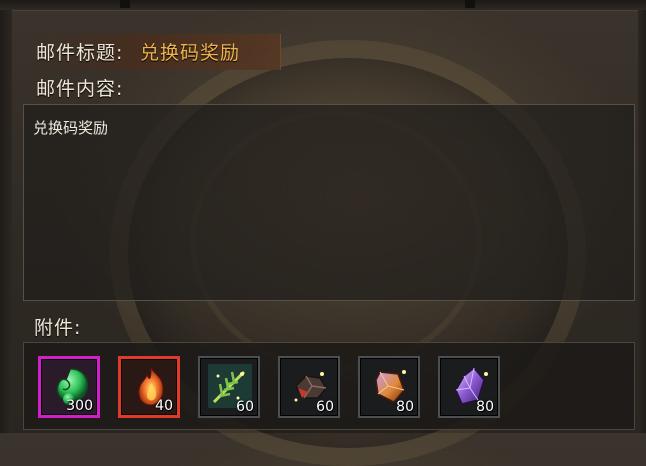 The image size is (646, 466). What do you see at coordinates (323, 5) in the screenshot?
I see `top-frame` at bounding box center [323, 5].